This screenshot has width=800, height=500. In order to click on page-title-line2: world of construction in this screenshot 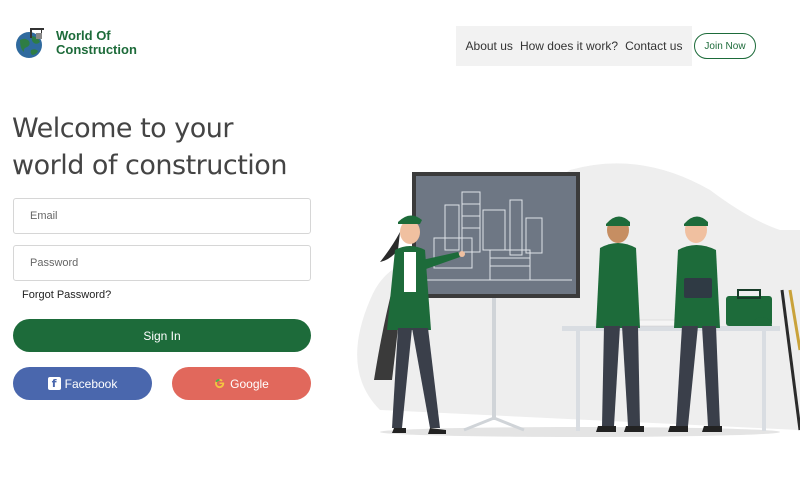, I will do `click(149, 165)`.